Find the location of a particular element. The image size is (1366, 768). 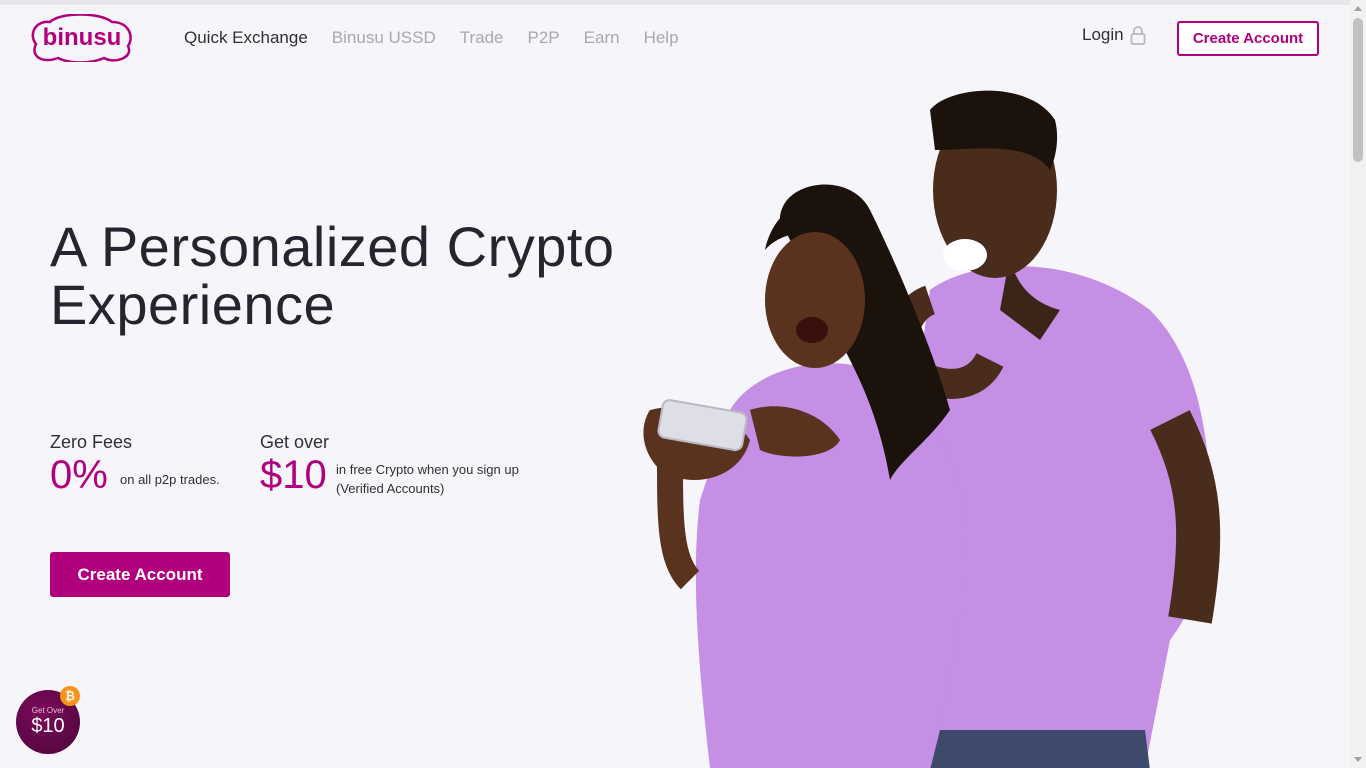

scrollbar-thumb is located at coordinates (1358, 90).